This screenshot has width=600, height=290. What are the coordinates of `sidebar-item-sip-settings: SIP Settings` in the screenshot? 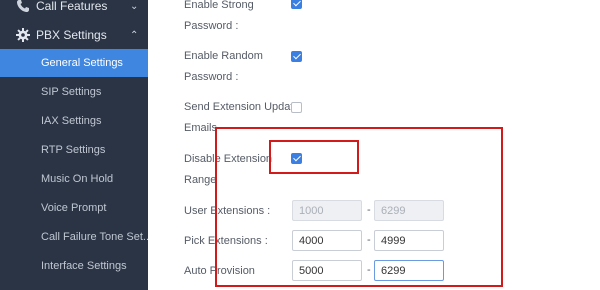 It's located at (74, 92).